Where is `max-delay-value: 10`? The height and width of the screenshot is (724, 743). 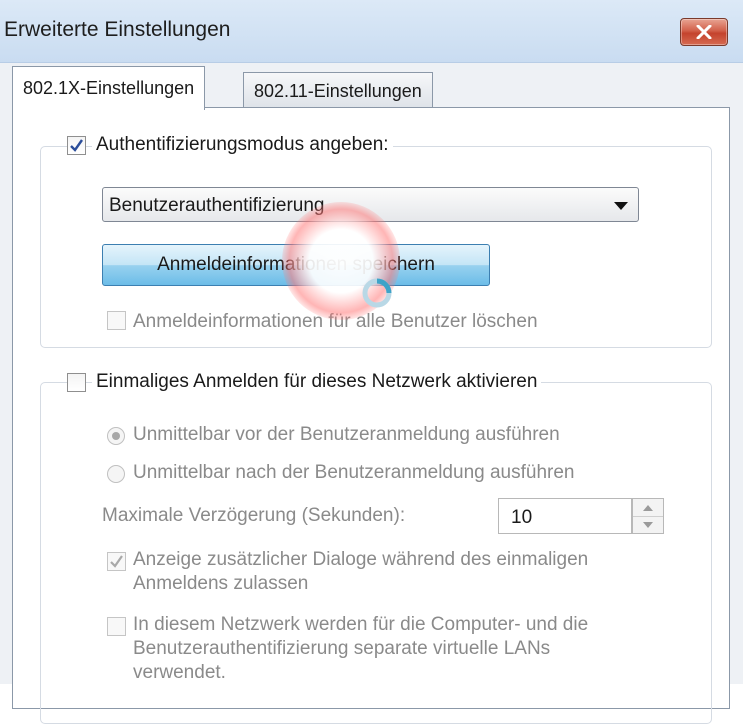
max-delay-value: 10 is located at coordinates (522, 517).